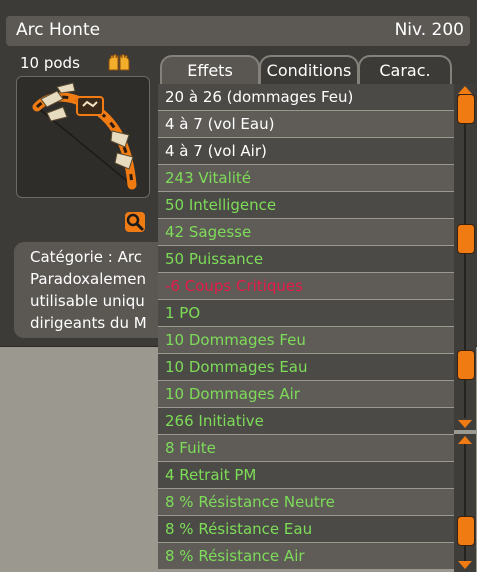 The height and width of the screenshot is (572, 477). Describe the element at coordinates (306, 394) in the screenshot. I see `effect-row: 10 Dommages Air` at that location.